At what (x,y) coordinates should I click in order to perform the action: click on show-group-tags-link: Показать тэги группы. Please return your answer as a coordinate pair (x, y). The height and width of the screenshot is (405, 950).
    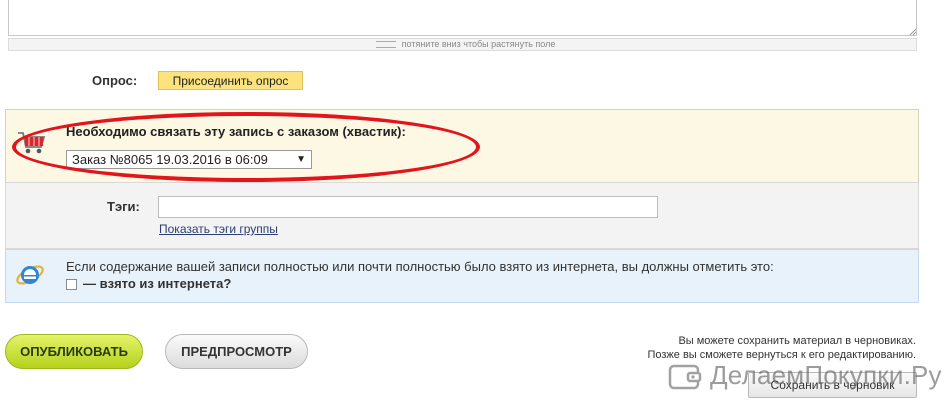
    Looking at the image, I should click on (218, 229).